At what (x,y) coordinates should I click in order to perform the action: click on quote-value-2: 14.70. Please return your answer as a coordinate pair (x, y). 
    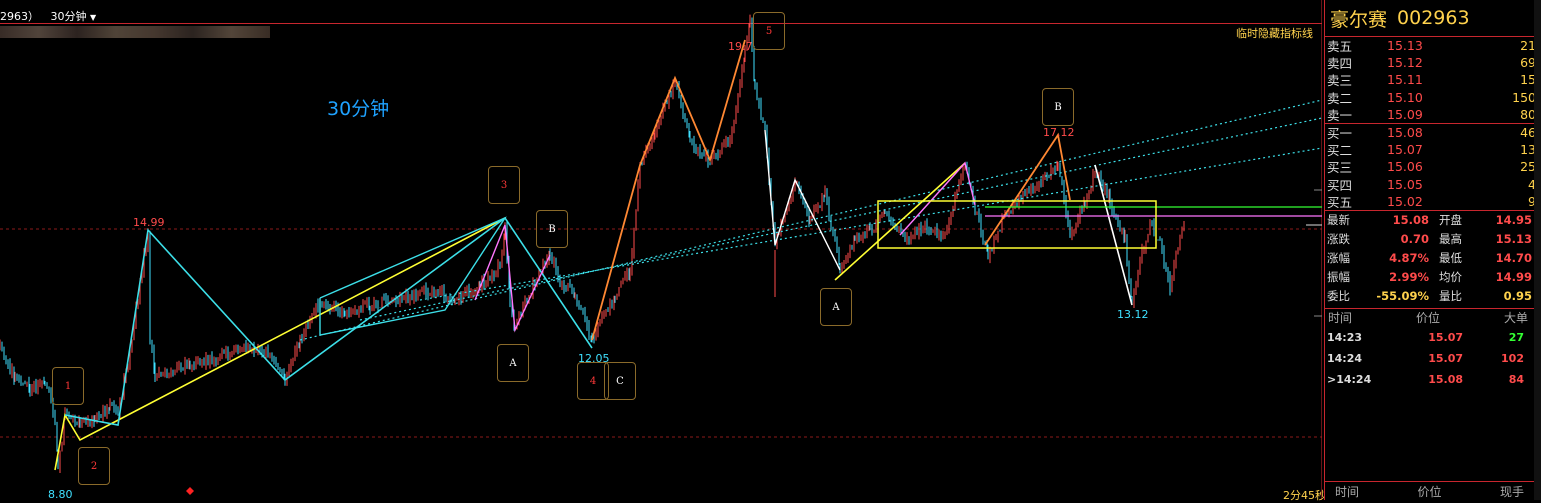
    Looking at the image, I should click on (1513, 258).